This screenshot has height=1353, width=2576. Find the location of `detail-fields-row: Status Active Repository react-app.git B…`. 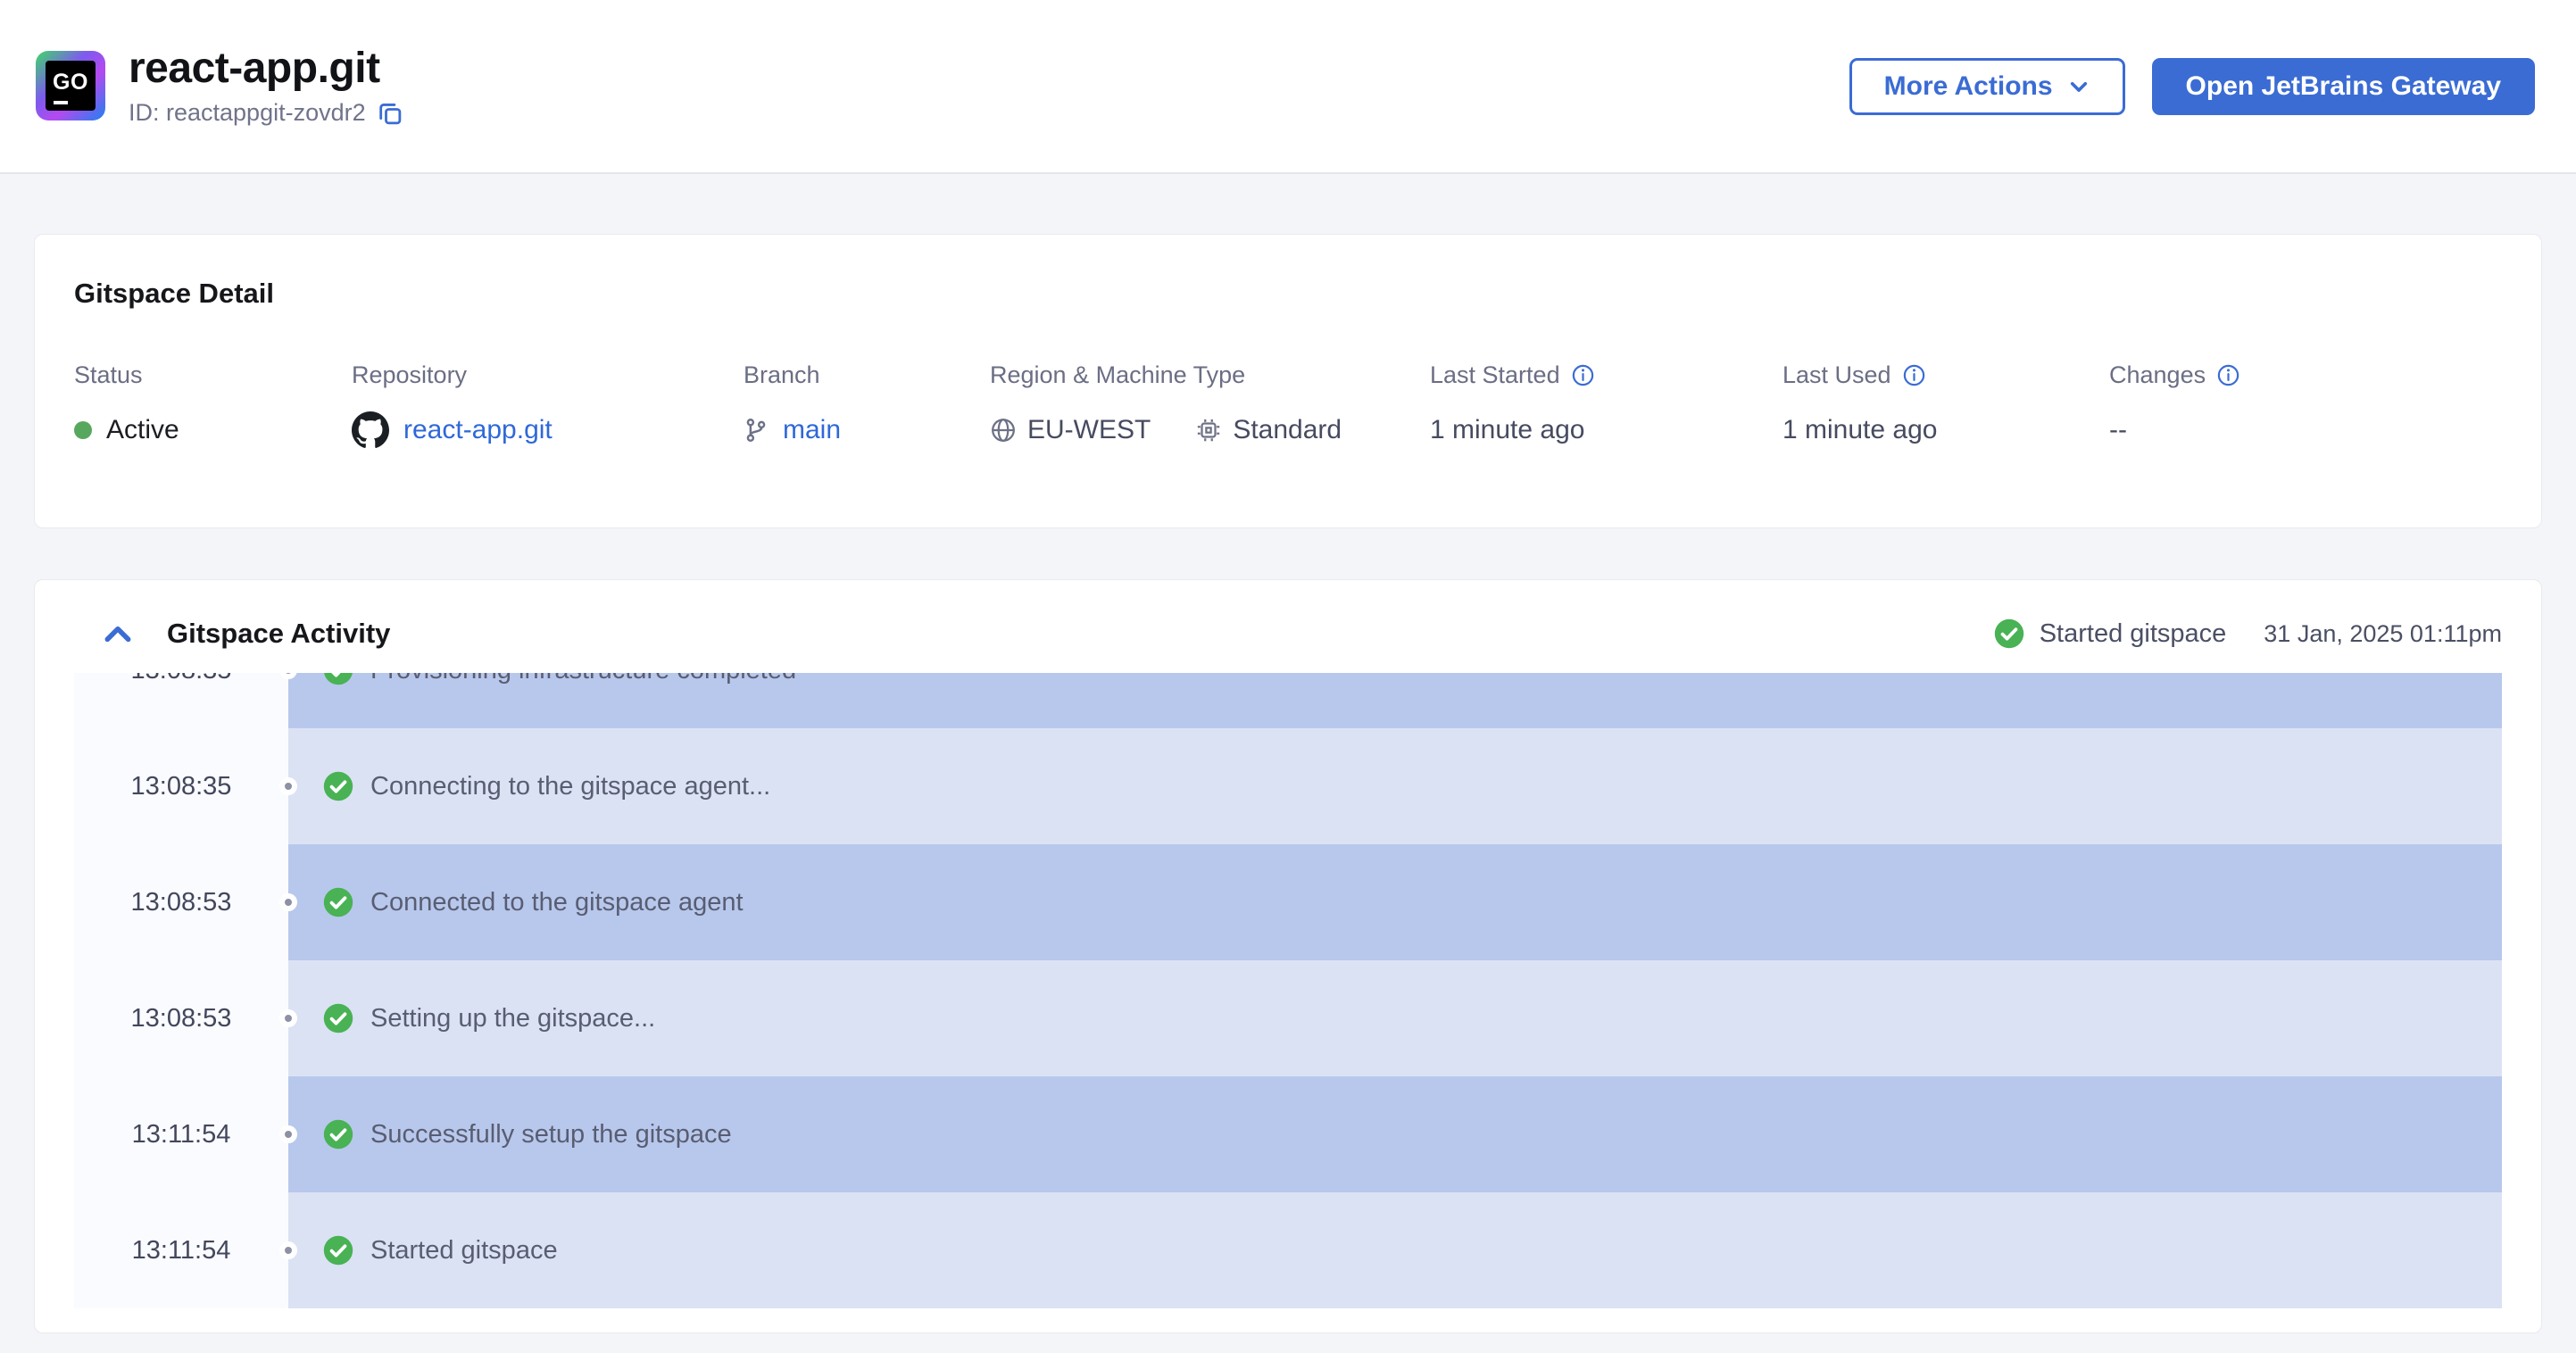

detail-fields-row: Status Active Repository react-app.git B… is located at coordinates (1288, 405).